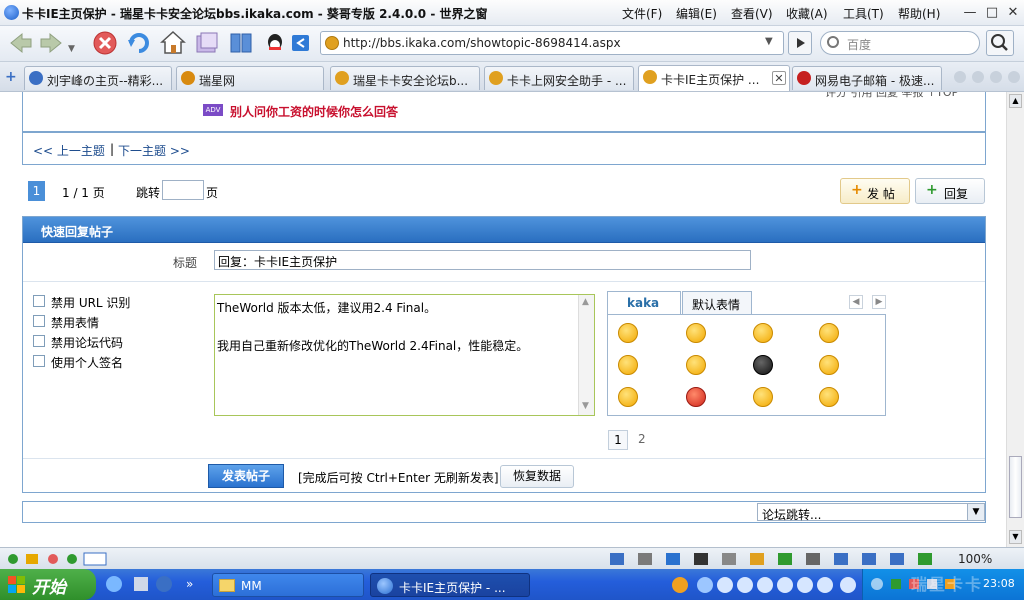 Image resolution: width=1024 pixels, height=600 pixels. What do you see at coordinates (992, 13) in the screenshot?
I see `maximize-icon: □` at bounding box center [992, 13].